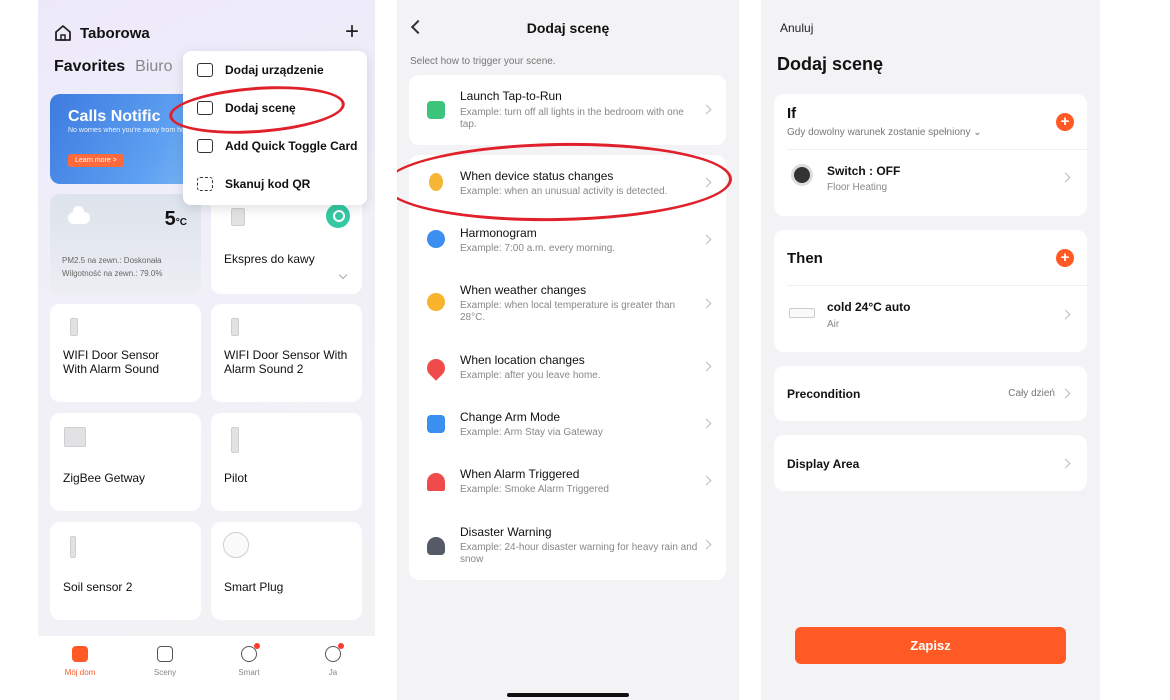 The image size is (1170, 700). I want to click on row-title: Change Arm Mode, so click(510, 417).